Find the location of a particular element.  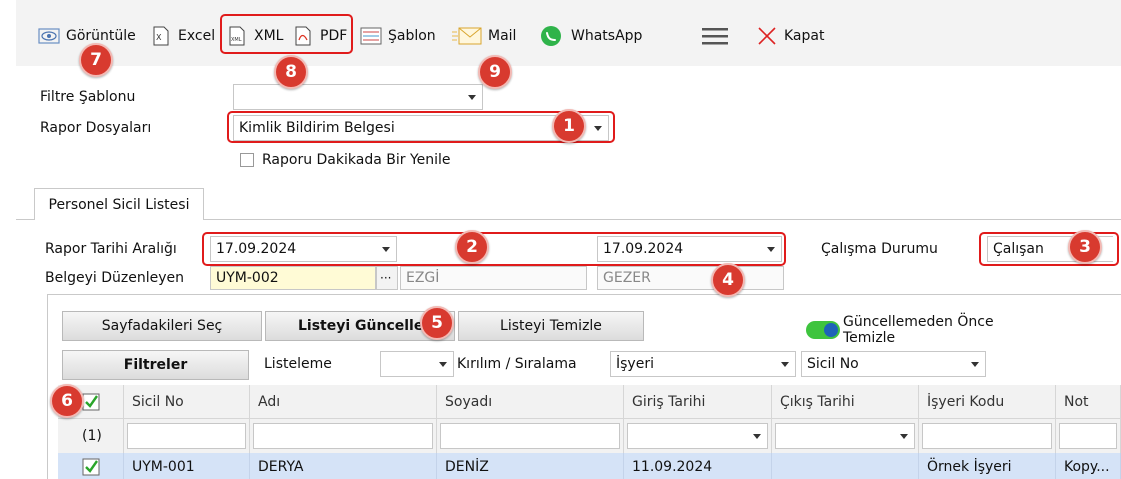

hamburger-menu-icon is located at coordinates (715, 36).